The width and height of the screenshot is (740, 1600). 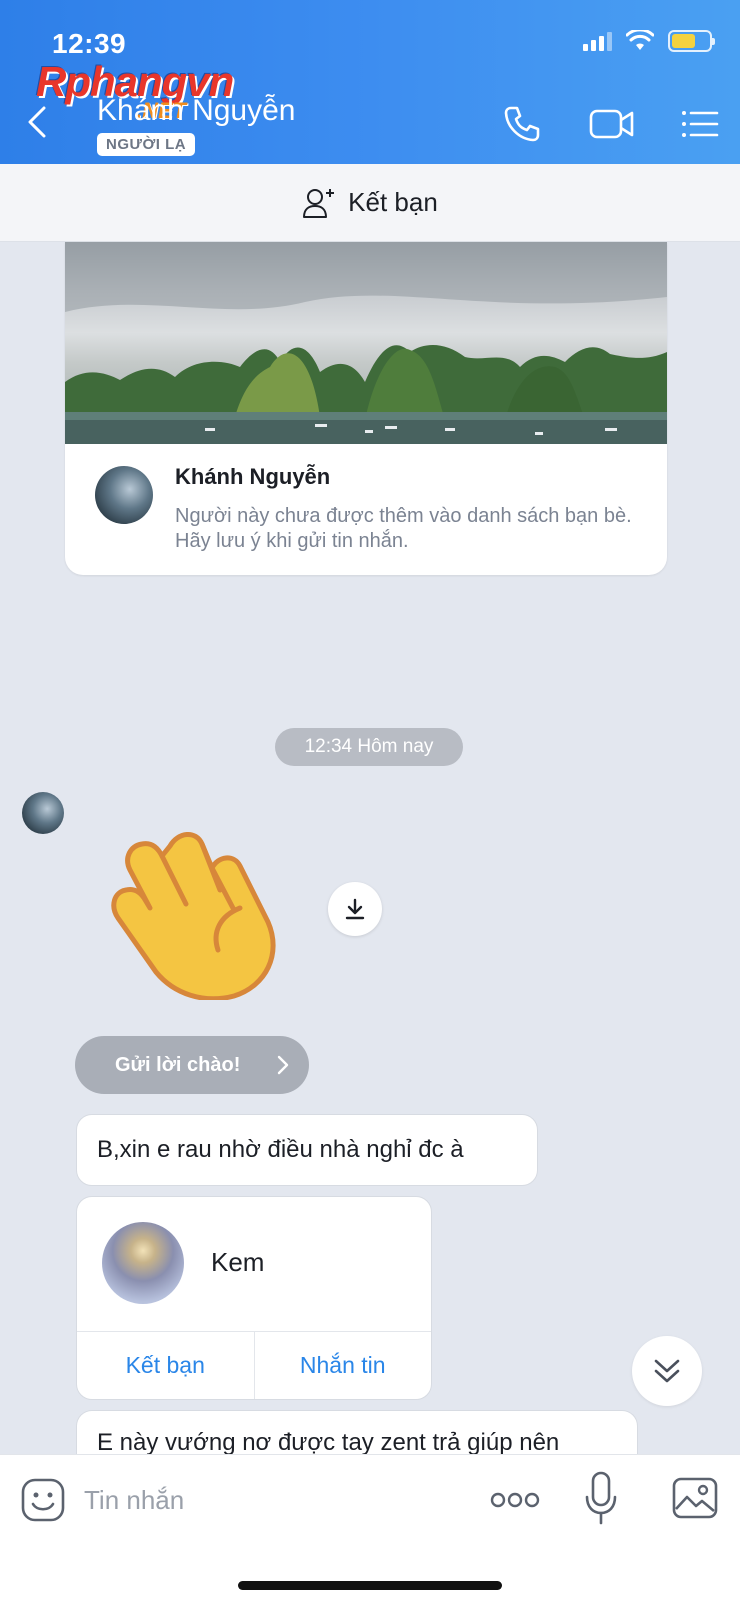 What do you see at coordinates (369, 747) in the screenshot?
I see `time-chip: 12:34 Hôm nay` at bounding box center [369, 747].